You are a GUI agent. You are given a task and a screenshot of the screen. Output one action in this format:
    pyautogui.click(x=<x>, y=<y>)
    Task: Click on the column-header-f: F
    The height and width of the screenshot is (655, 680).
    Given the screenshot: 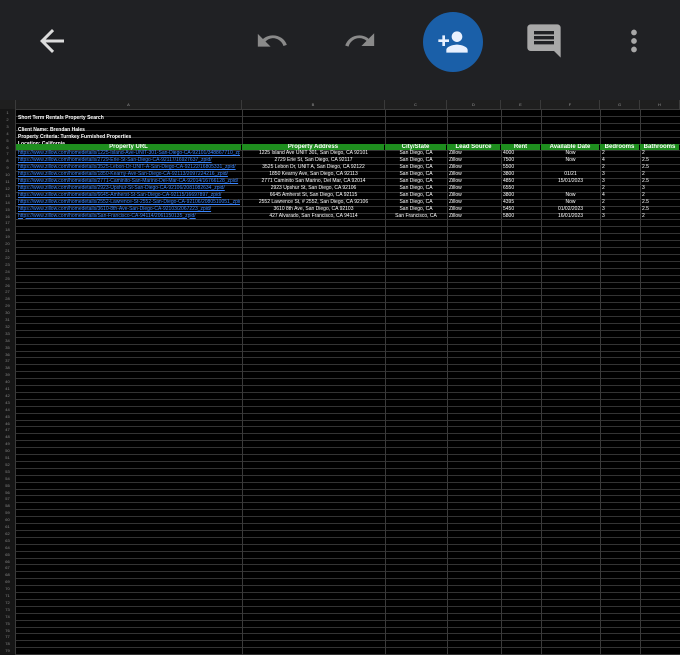 What is the action you would take?
    pyautogui.click(x=570, y=104)
    